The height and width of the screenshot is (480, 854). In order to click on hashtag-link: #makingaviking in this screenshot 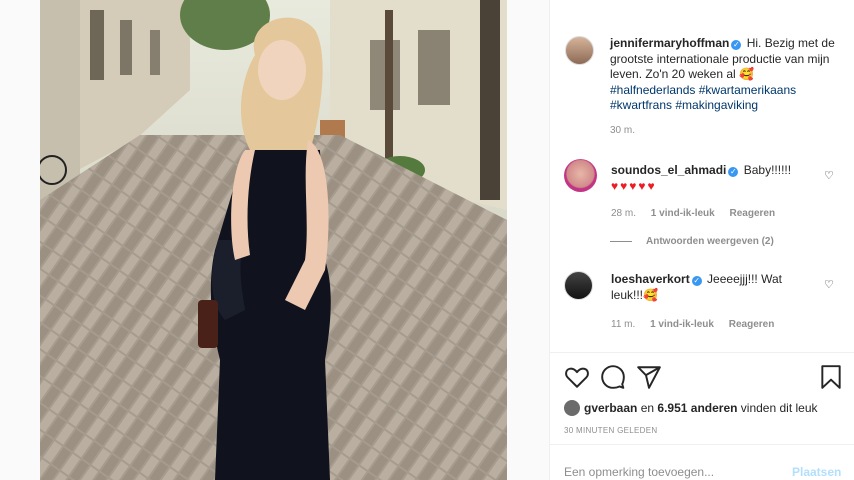, I will do `click(716, 105)`.